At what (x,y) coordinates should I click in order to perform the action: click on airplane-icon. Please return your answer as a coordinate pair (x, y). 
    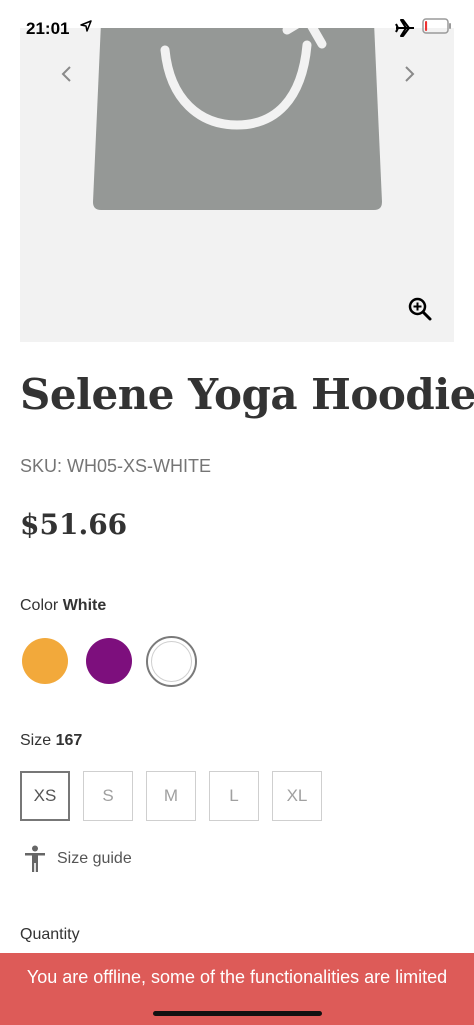
    Looking at the image, I should click on (404, 28).